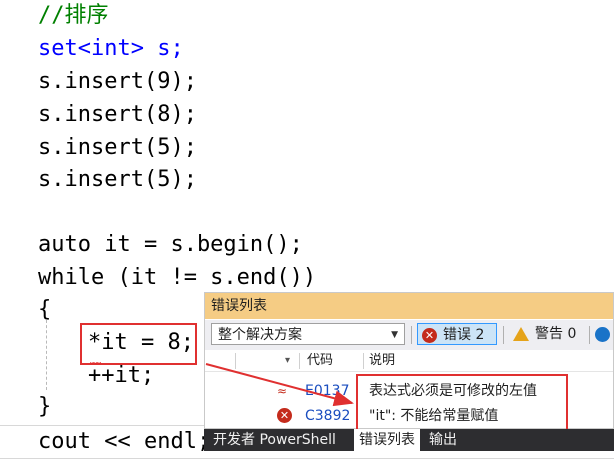  Describe the element at coordinates (443, 440) in the screenshot. I see `tab-output: 输出` at that location.